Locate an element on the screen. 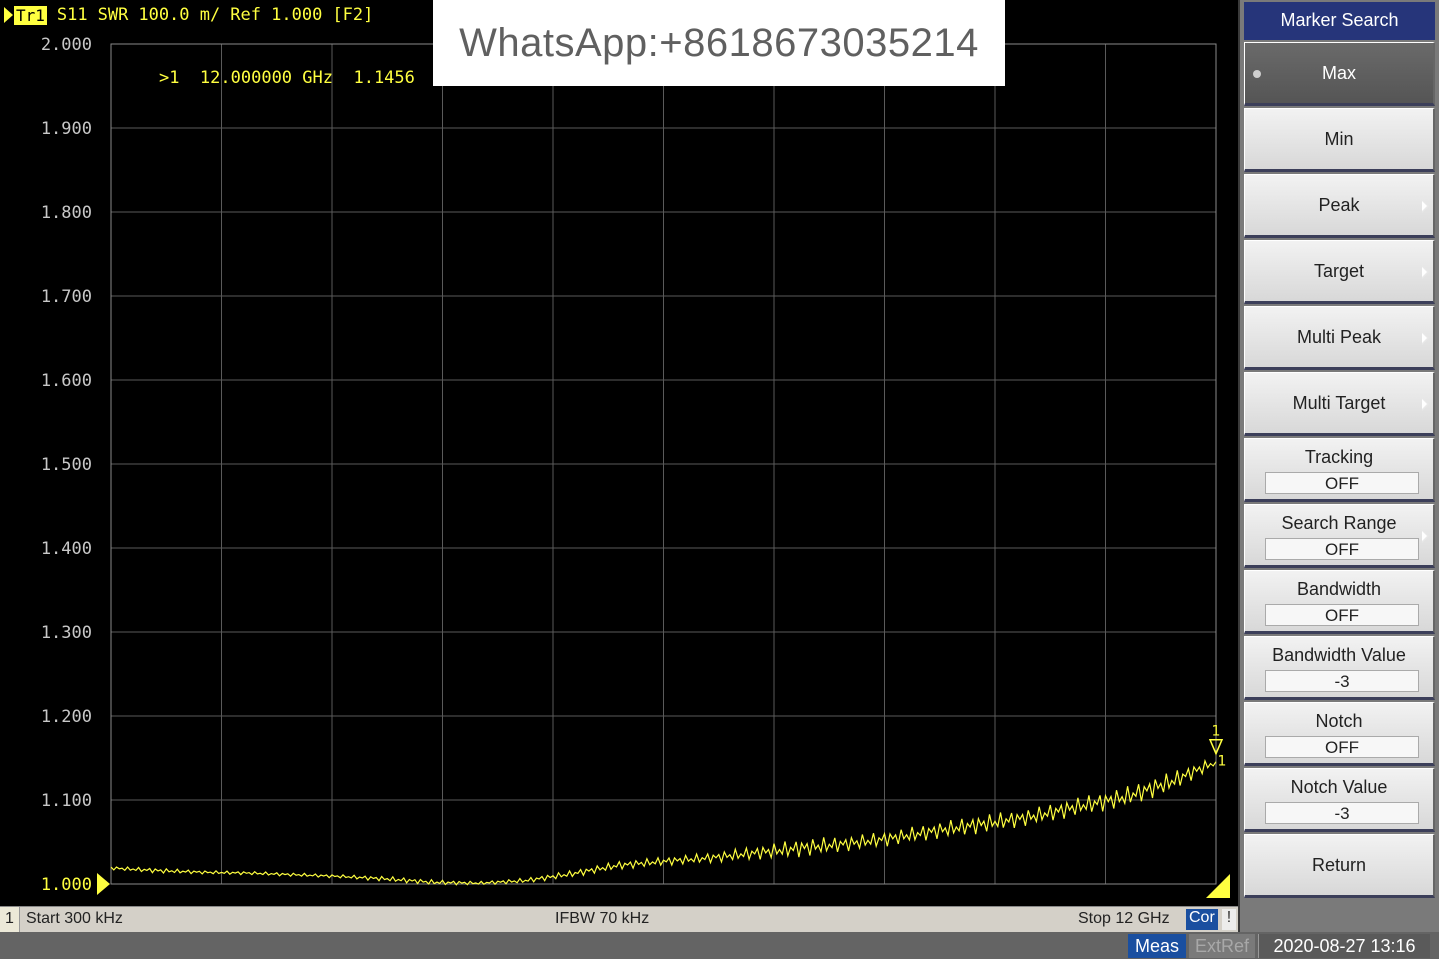  stop-corner-icon is located at coordinates (1218, 886).